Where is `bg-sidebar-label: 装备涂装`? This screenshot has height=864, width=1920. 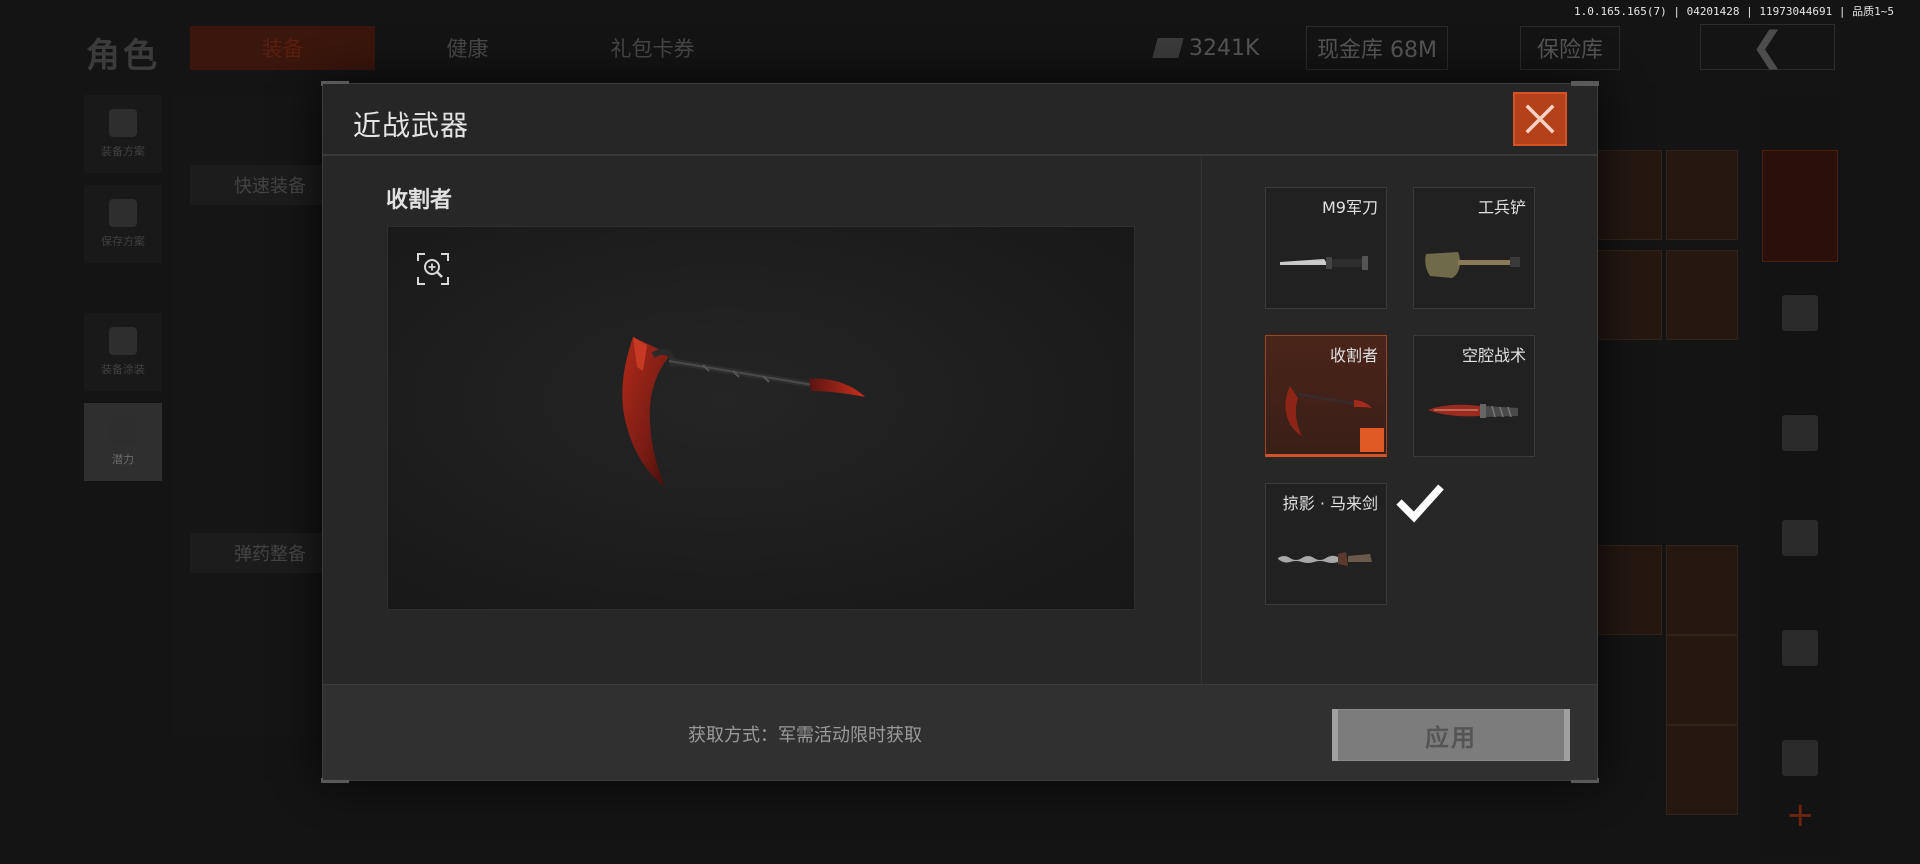
bg-sidebar-label: 装备涂装 is located at coordinates (123, 369).